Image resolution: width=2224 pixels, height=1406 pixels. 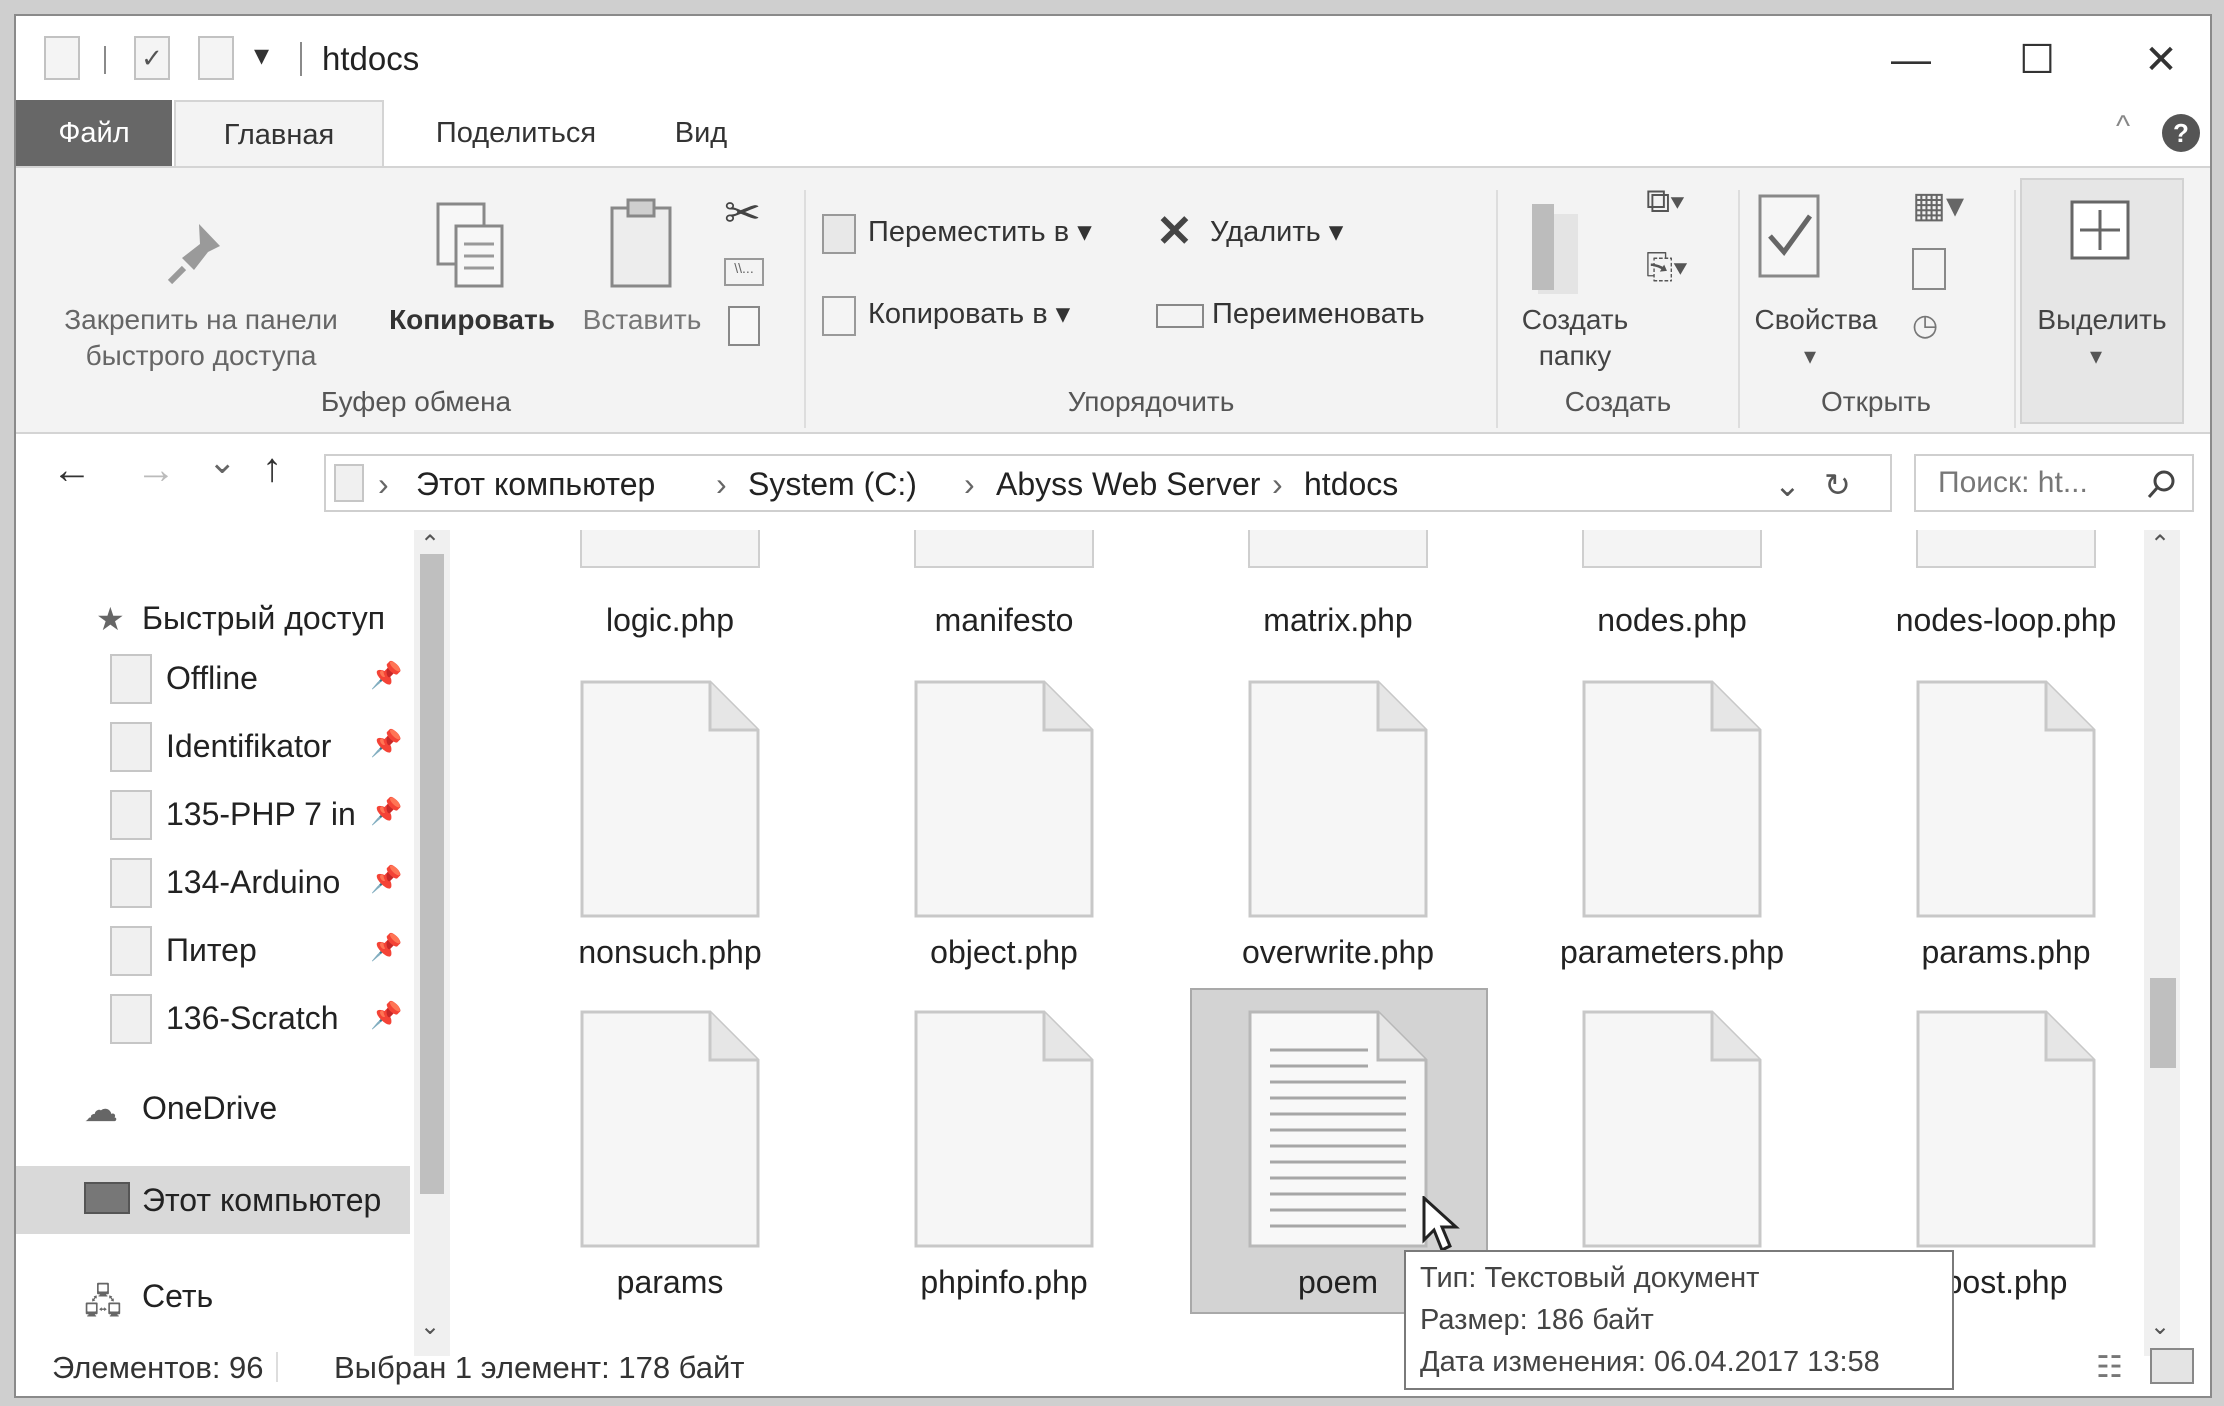 What do you see at coordinates (1672, 620) in the screenshot?
I see `file-name: nodes.php` at bounding box center [1672, 620].